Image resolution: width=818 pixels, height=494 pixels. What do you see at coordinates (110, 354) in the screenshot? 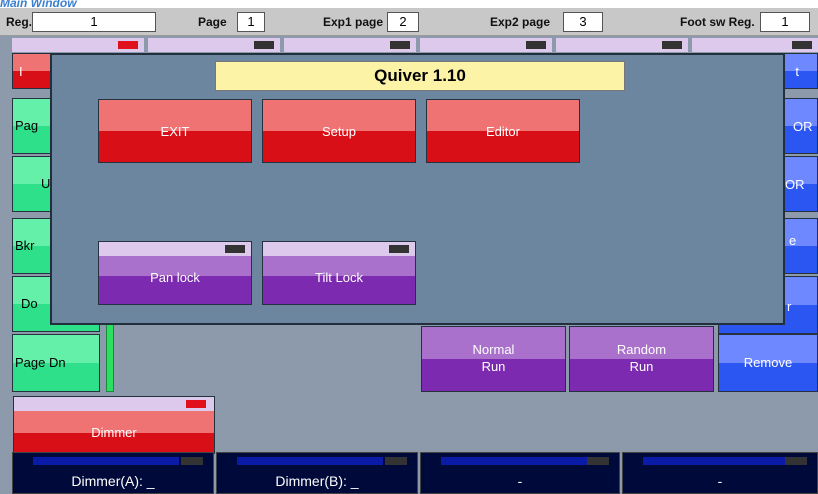
I see `level-bar` at bounding box center [110, 354].